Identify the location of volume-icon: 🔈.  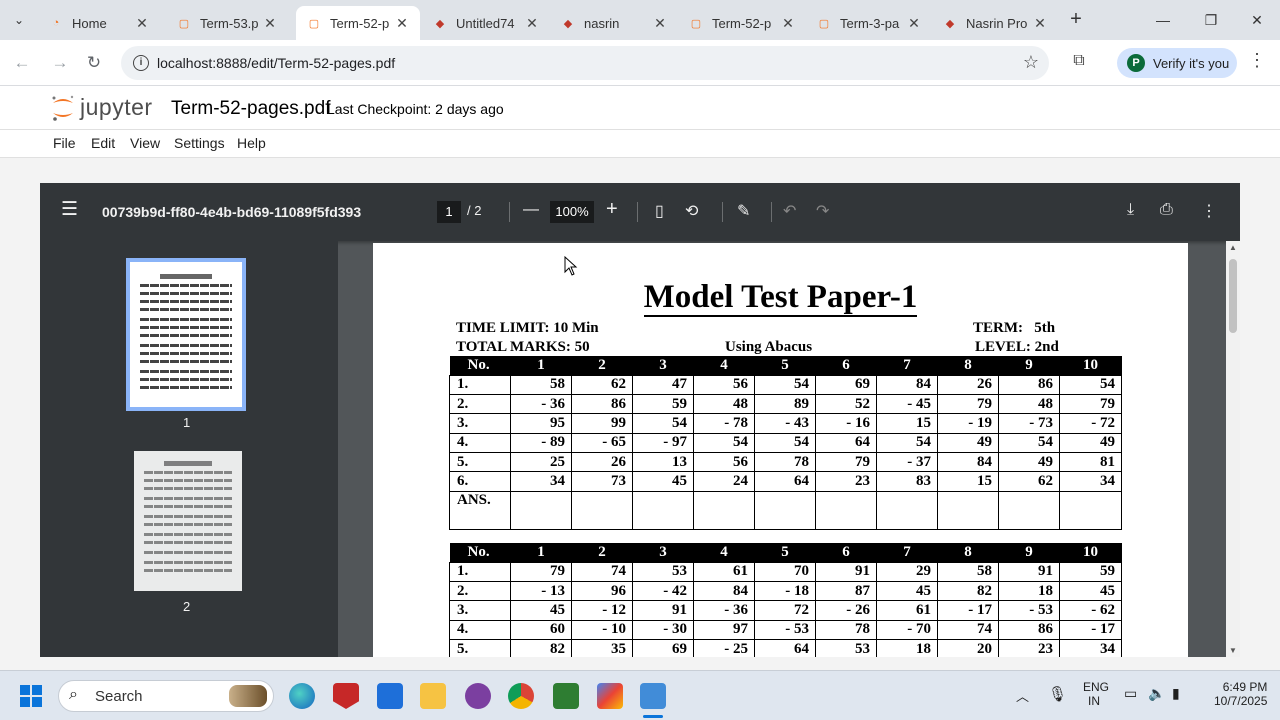
(1156, 693).